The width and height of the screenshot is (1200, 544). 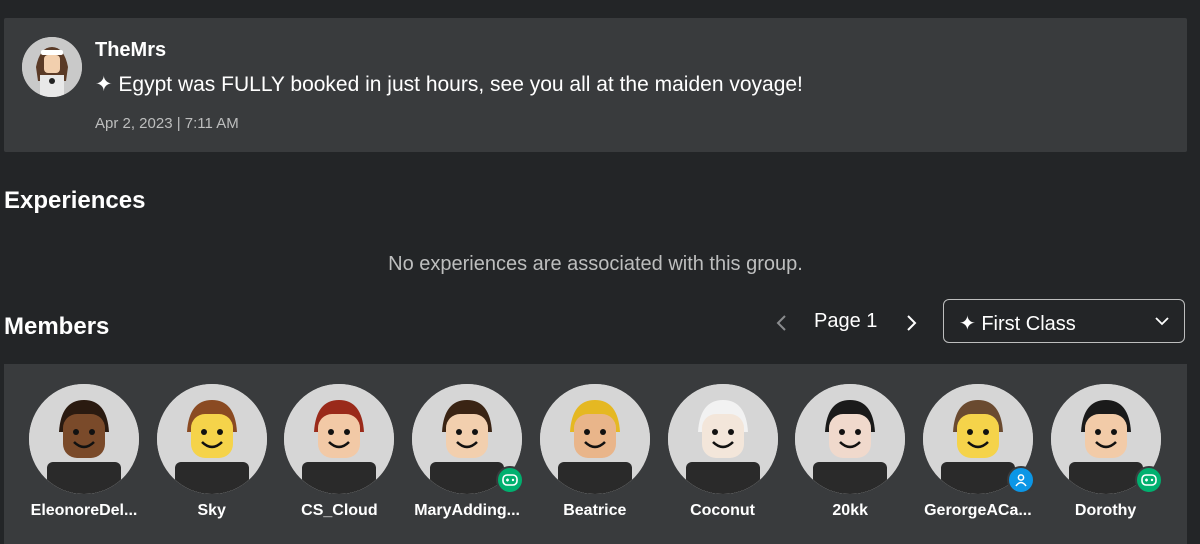 What do you see at coordinates (1017, 324) in the screenshot?
I see `role-dropdown-value: ✦ First Class` at bounding box center [1017, 324].